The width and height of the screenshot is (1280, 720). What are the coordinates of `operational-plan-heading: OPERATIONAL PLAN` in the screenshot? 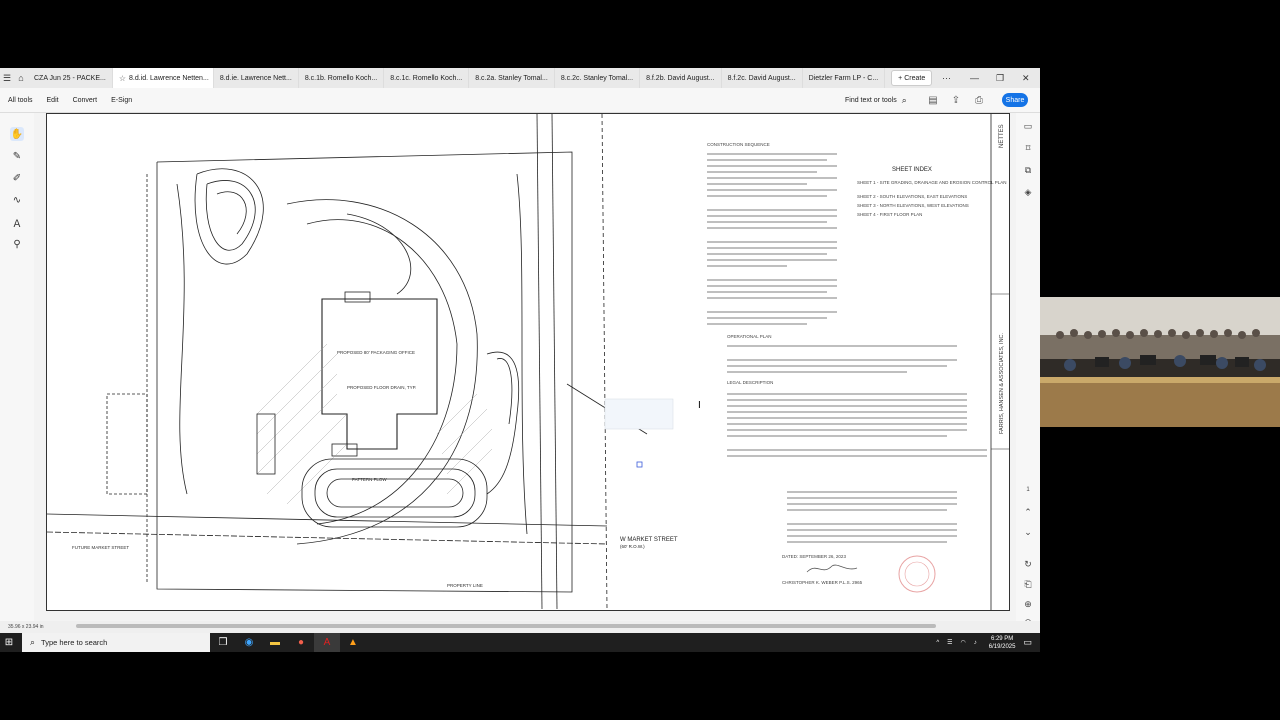 It's located at (749, 336).